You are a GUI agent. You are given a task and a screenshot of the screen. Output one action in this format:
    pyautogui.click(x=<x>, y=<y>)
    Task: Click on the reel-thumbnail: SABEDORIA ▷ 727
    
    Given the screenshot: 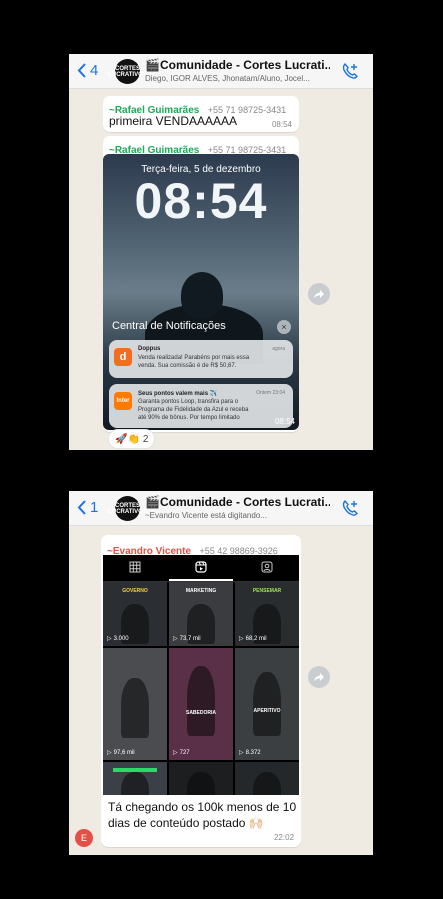 What is the action you would take?
    pyautogui.click(x=201, y=704)
    